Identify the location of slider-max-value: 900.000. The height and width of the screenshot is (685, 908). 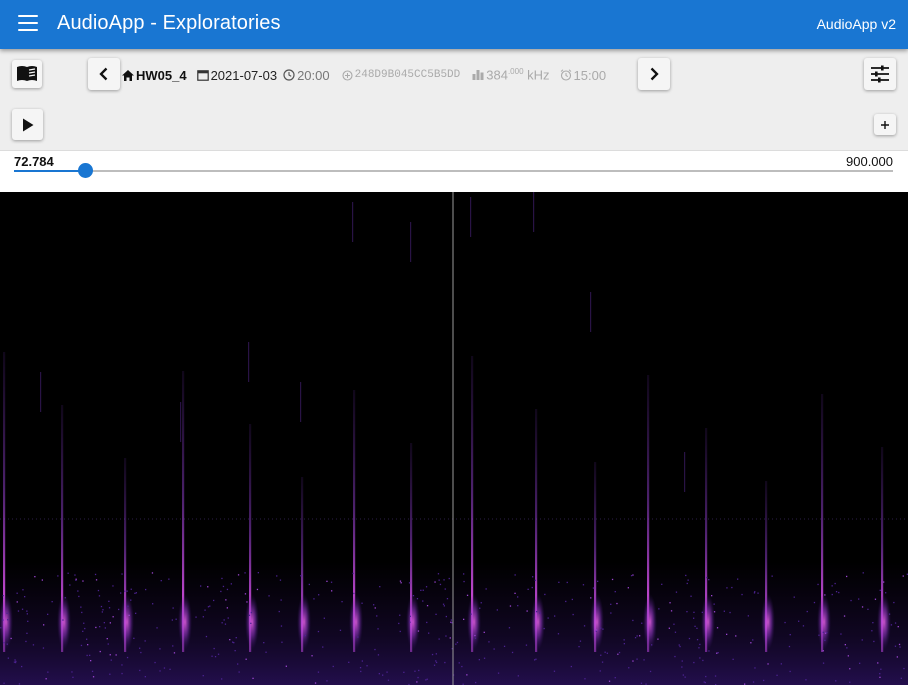
(869, 161).